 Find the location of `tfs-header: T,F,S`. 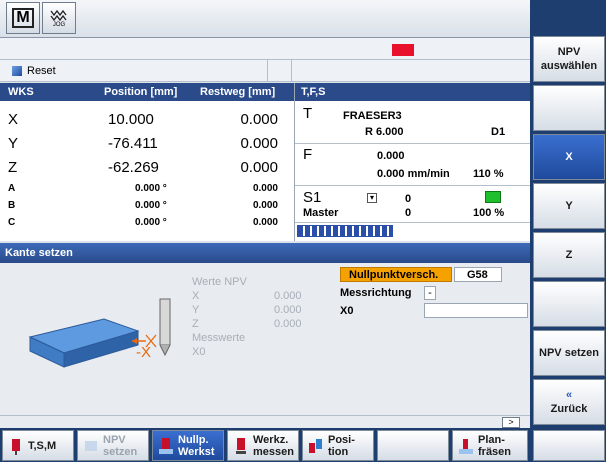

tfs-header: T,F,S is located at coordinates (413, 92).